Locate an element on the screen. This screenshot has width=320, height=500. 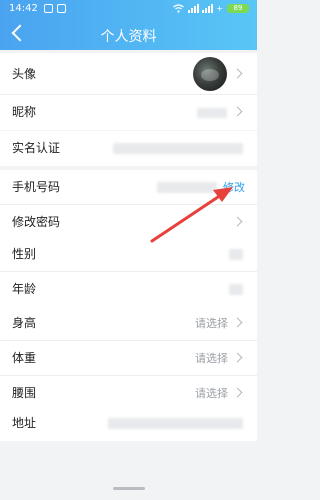
status-time: 14:42 is located at coordinates (23, 8).